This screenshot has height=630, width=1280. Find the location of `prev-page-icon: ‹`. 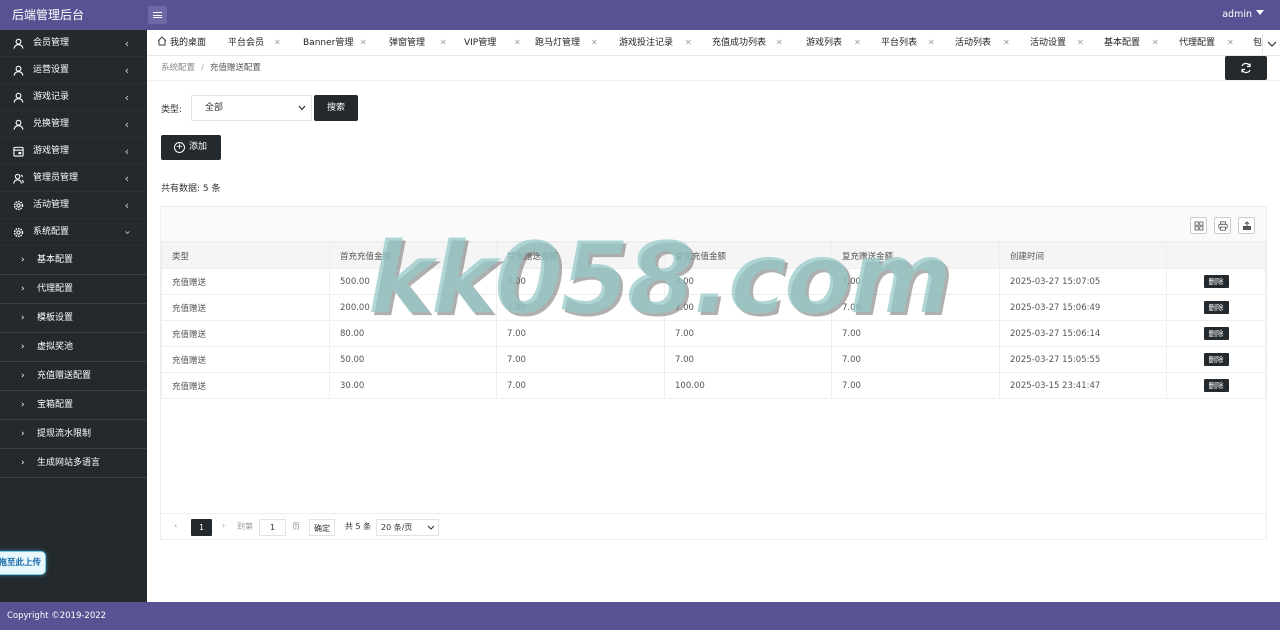

prev-page-icon: ‹ is located at coordinates (175, 525).